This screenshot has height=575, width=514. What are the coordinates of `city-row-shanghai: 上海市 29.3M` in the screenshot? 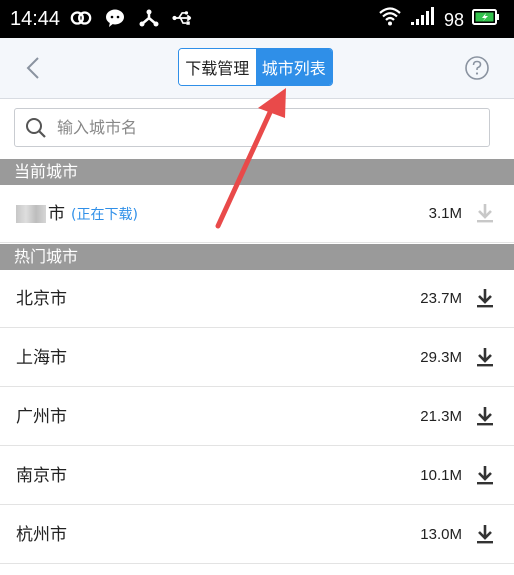 It's located at (257, 358).